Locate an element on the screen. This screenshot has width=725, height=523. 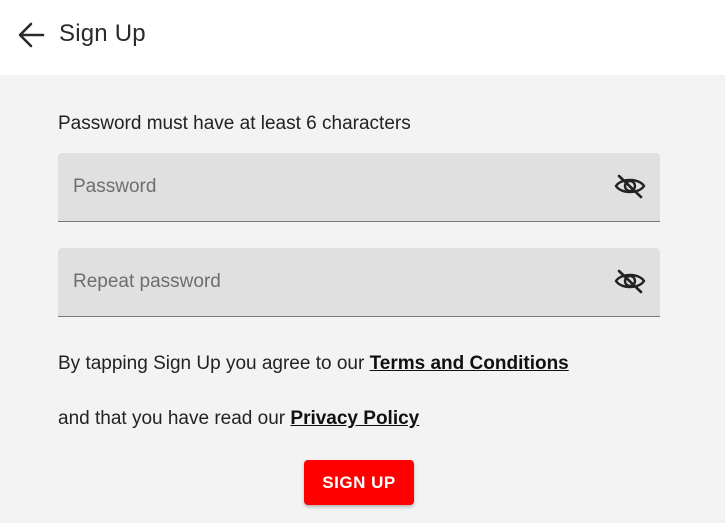
password-hint: Password must have at least 6 characters is located at coordinates (234, 123).